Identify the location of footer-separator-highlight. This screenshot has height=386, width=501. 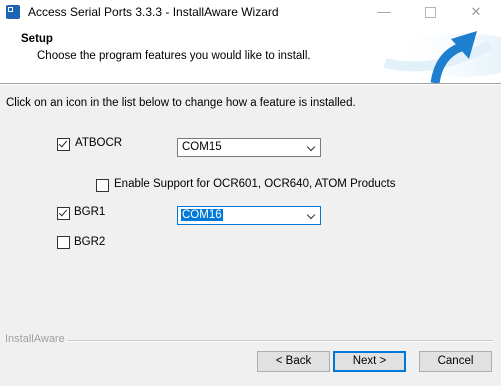
(280, 341).